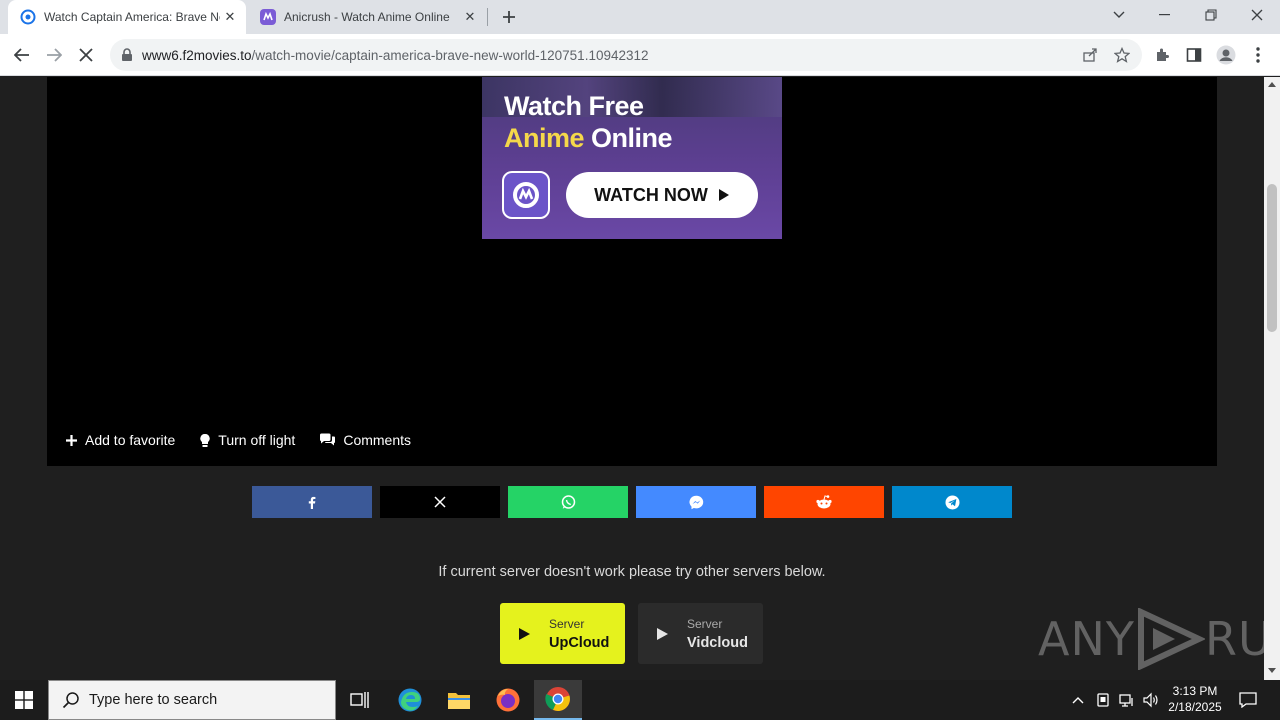 Image resolution: width=1280 pixels, height=720 pixels. I want to click on scroll-up-arrow-icon, so click(1272, 84).